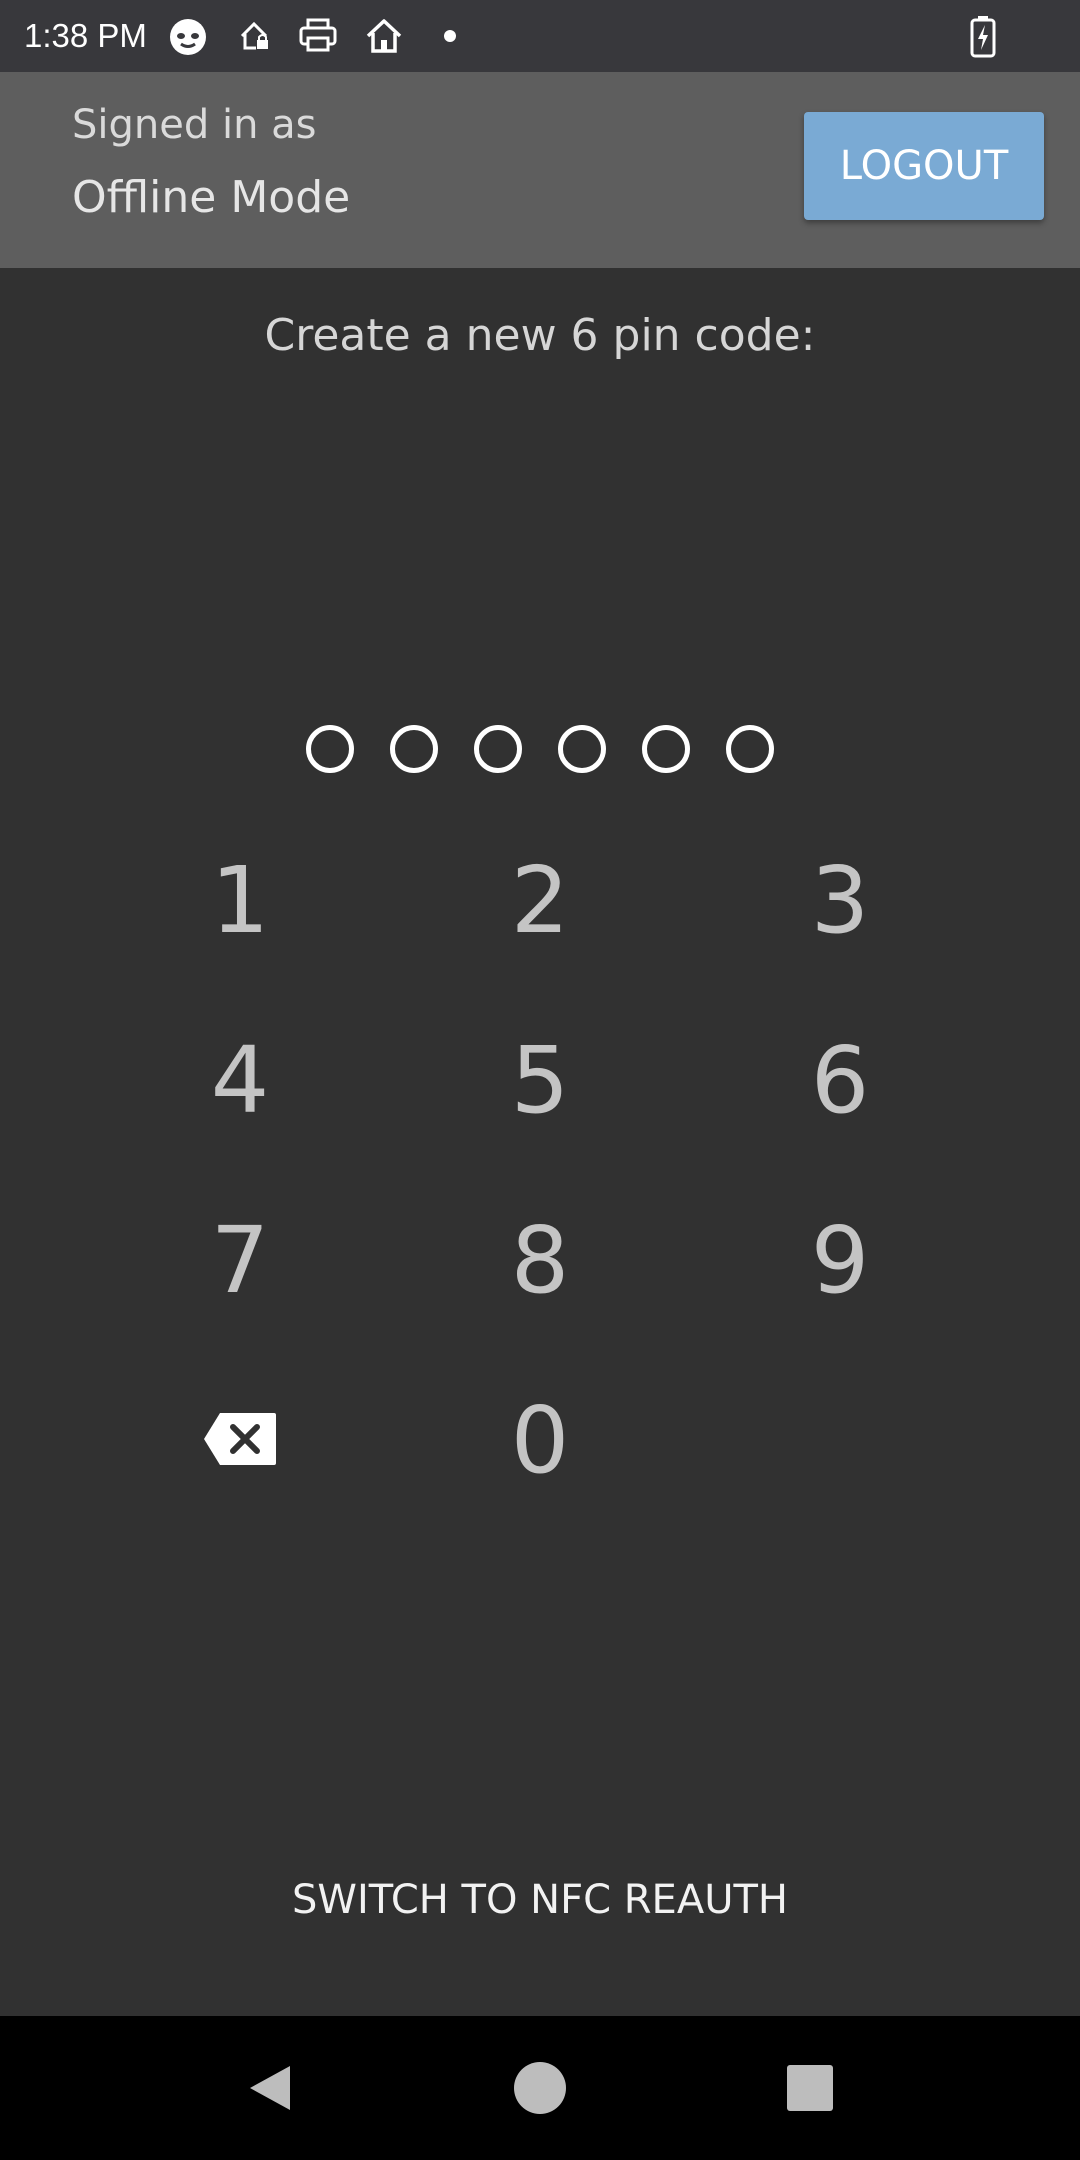 This screenshot has width=1080, height=2160. Describe the element at coordinates (540, 170) in the screenshot. I see `account-header: Signed in as Offline Mode LOGOUT` at that location.